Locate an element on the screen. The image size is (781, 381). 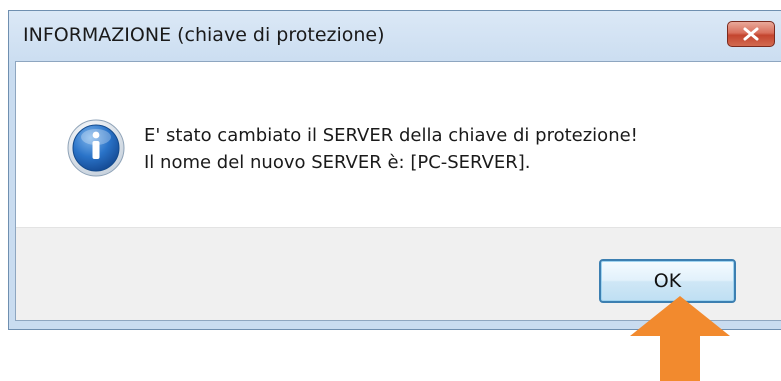
dialog-titlebar: INFORMAZIONE (chiave di protezione) is located at coordinates (395, 36).